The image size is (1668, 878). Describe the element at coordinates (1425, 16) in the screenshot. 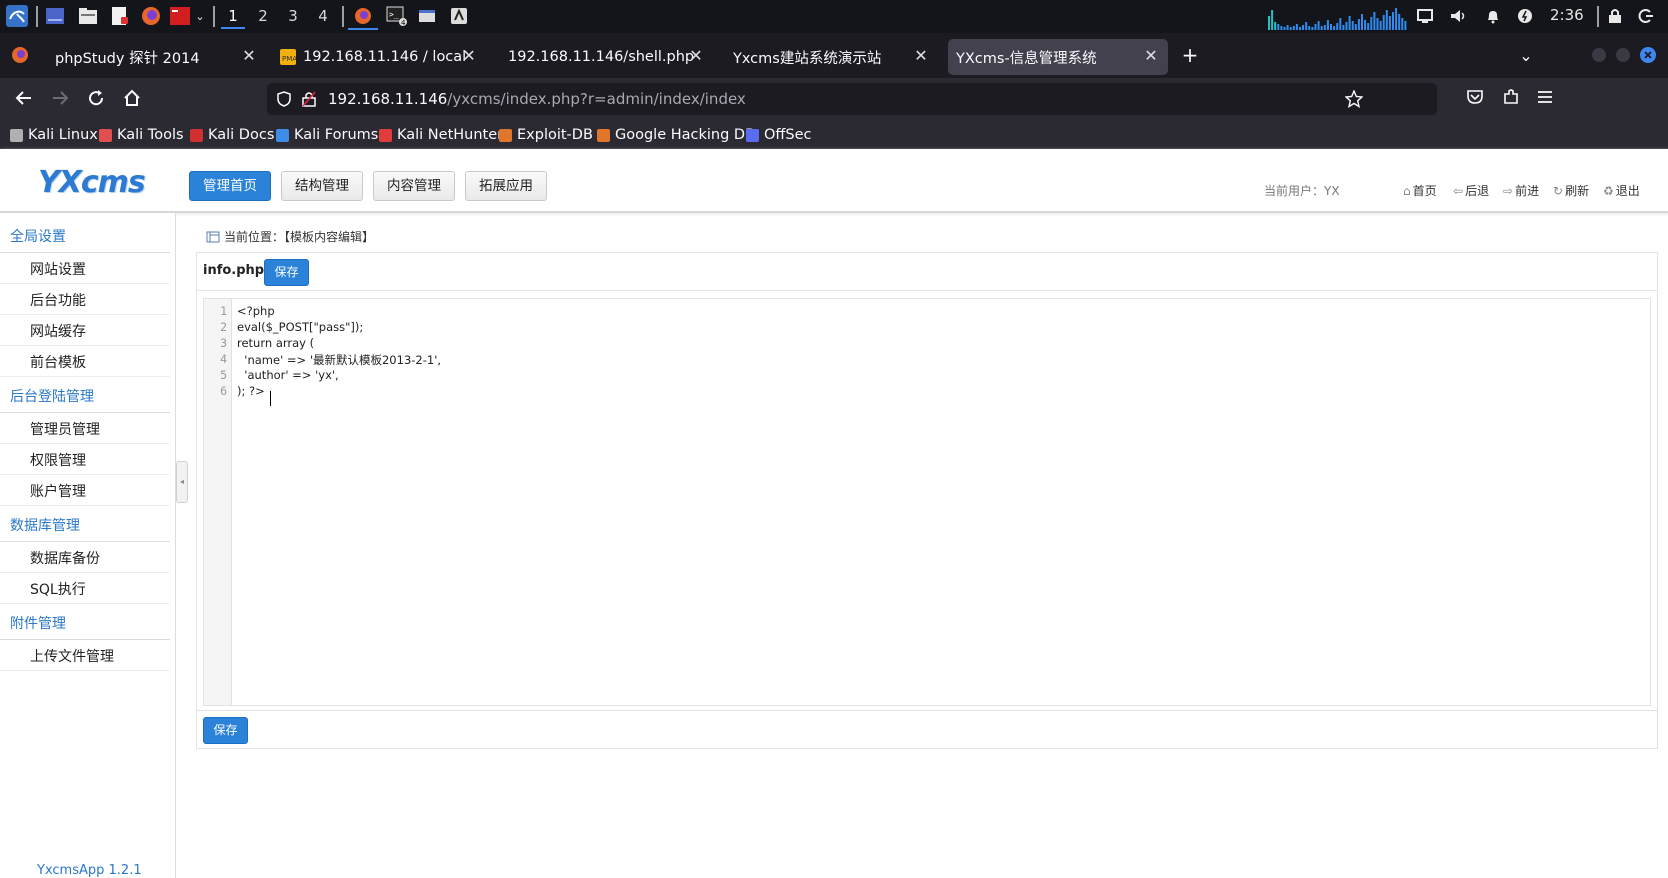

I see `display-icon` at that location.